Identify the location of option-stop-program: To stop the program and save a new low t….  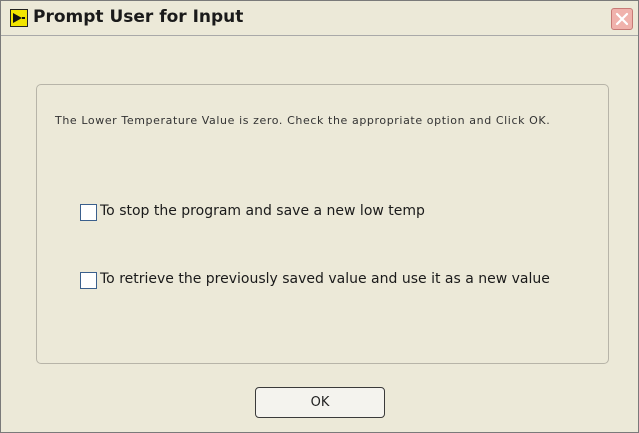
(290, 214).